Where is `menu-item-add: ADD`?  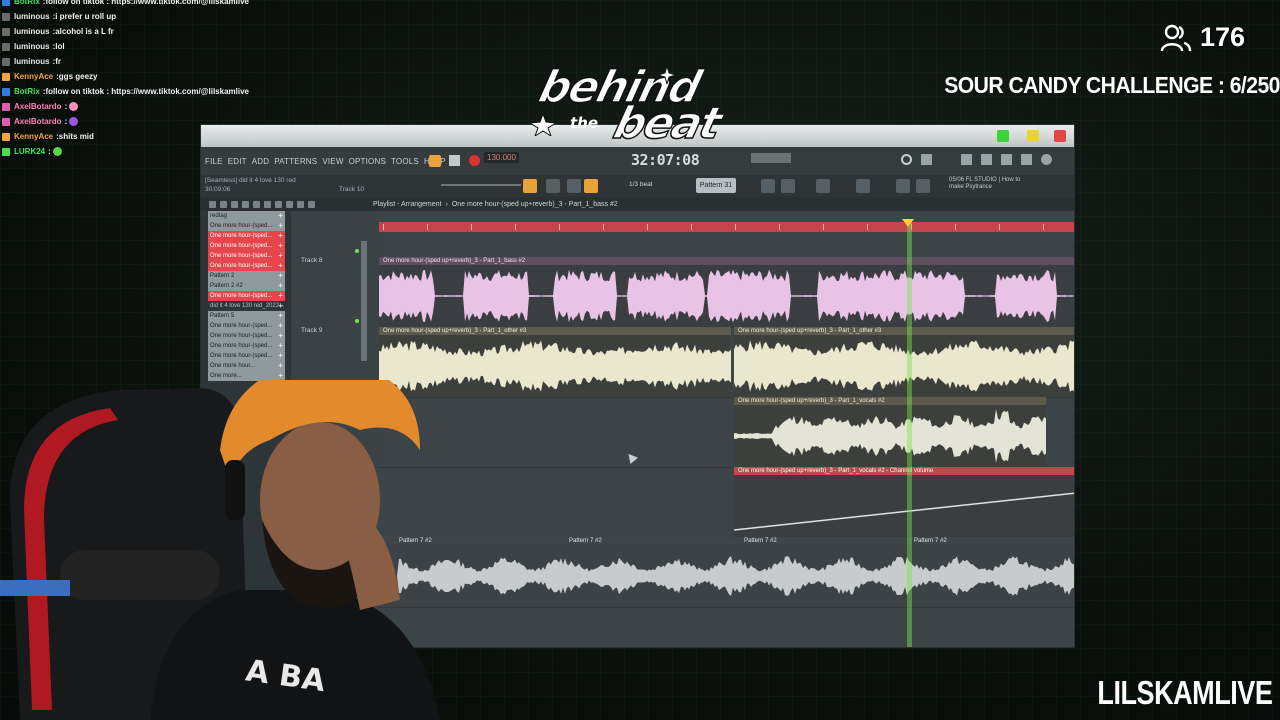
menu-item-add: ADD is located at coordinates (261, 161).